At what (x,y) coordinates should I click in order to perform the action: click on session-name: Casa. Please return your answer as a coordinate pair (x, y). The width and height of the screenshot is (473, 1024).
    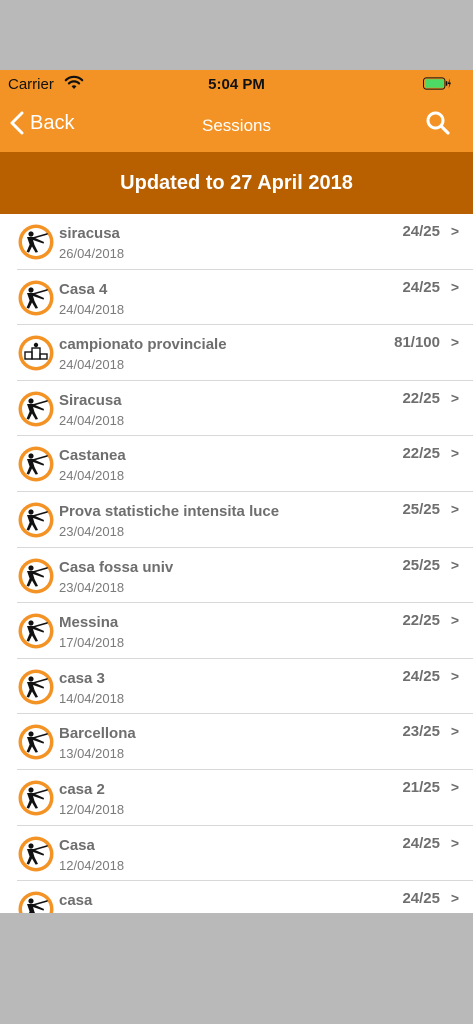
    Looking at the image, I should click on (77, 845).